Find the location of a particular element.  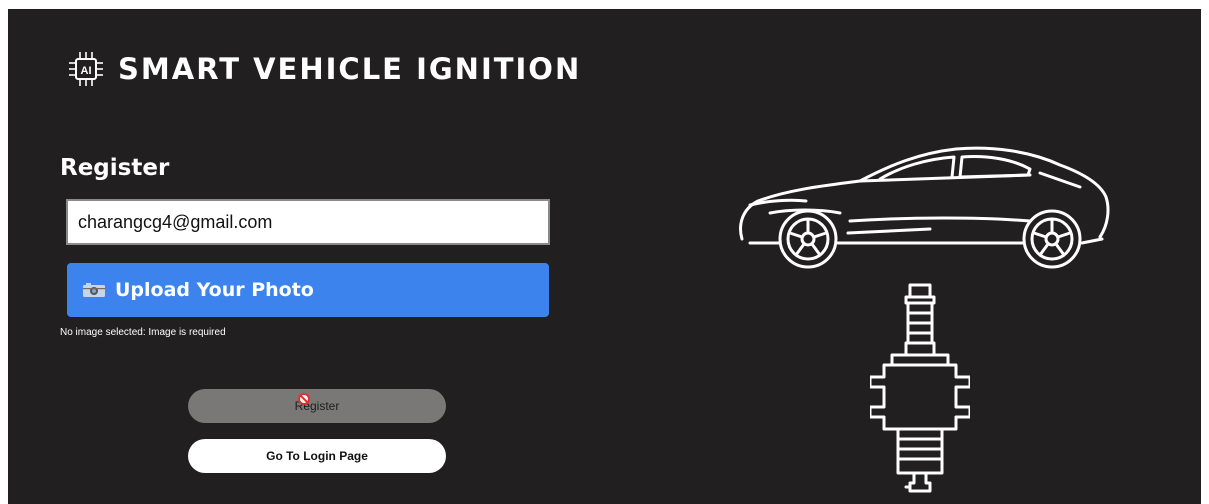

go-to-login-label: Go To Login Page is located at coordinates (317, 456).